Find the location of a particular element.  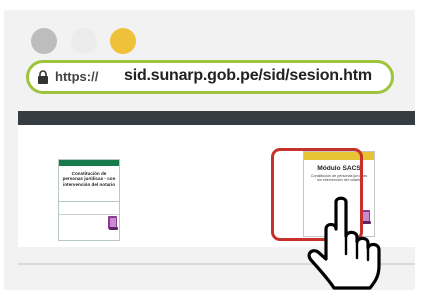

url-host: sid.sunarp.gob.pe/sid/sesion.htm is located at coordinates (248, 75).